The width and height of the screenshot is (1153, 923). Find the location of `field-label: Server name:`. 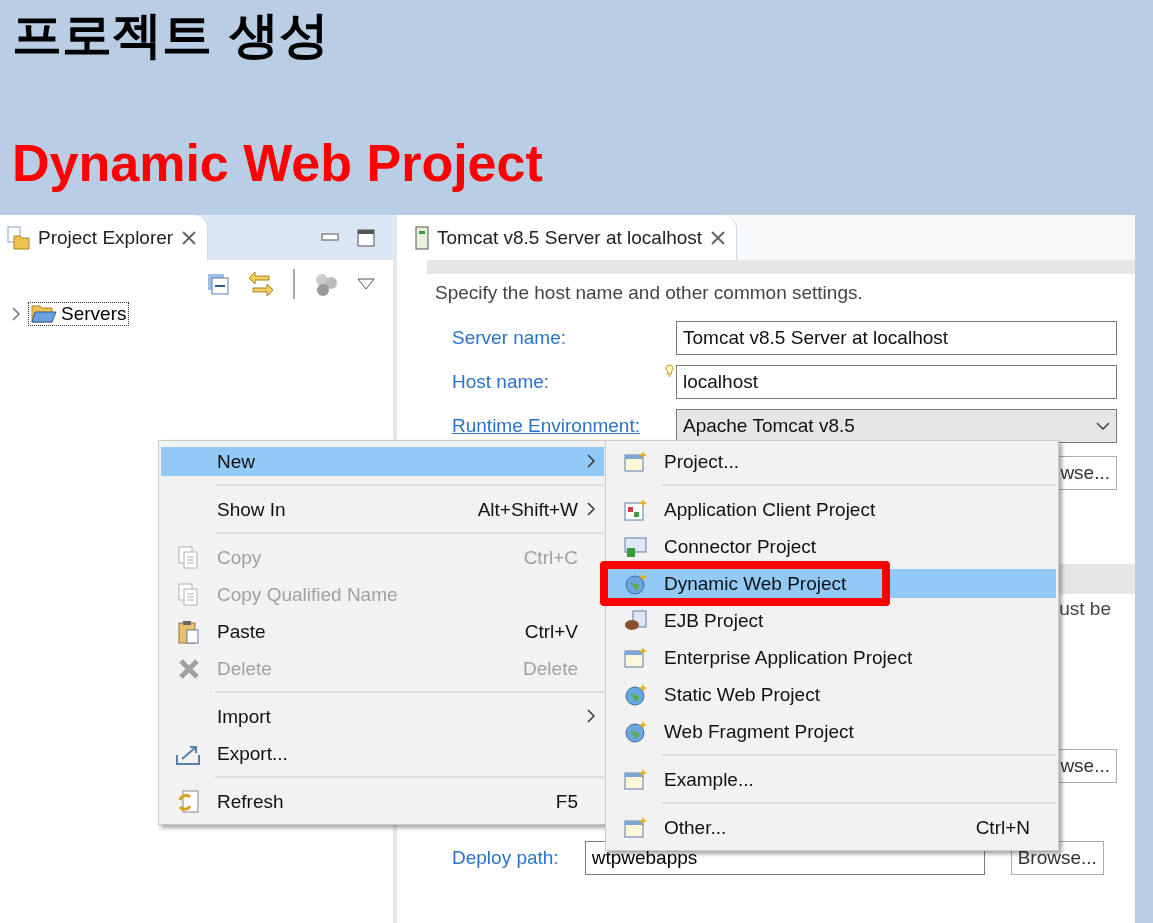

field-label: Server name: is located at coordinates (510, 338).